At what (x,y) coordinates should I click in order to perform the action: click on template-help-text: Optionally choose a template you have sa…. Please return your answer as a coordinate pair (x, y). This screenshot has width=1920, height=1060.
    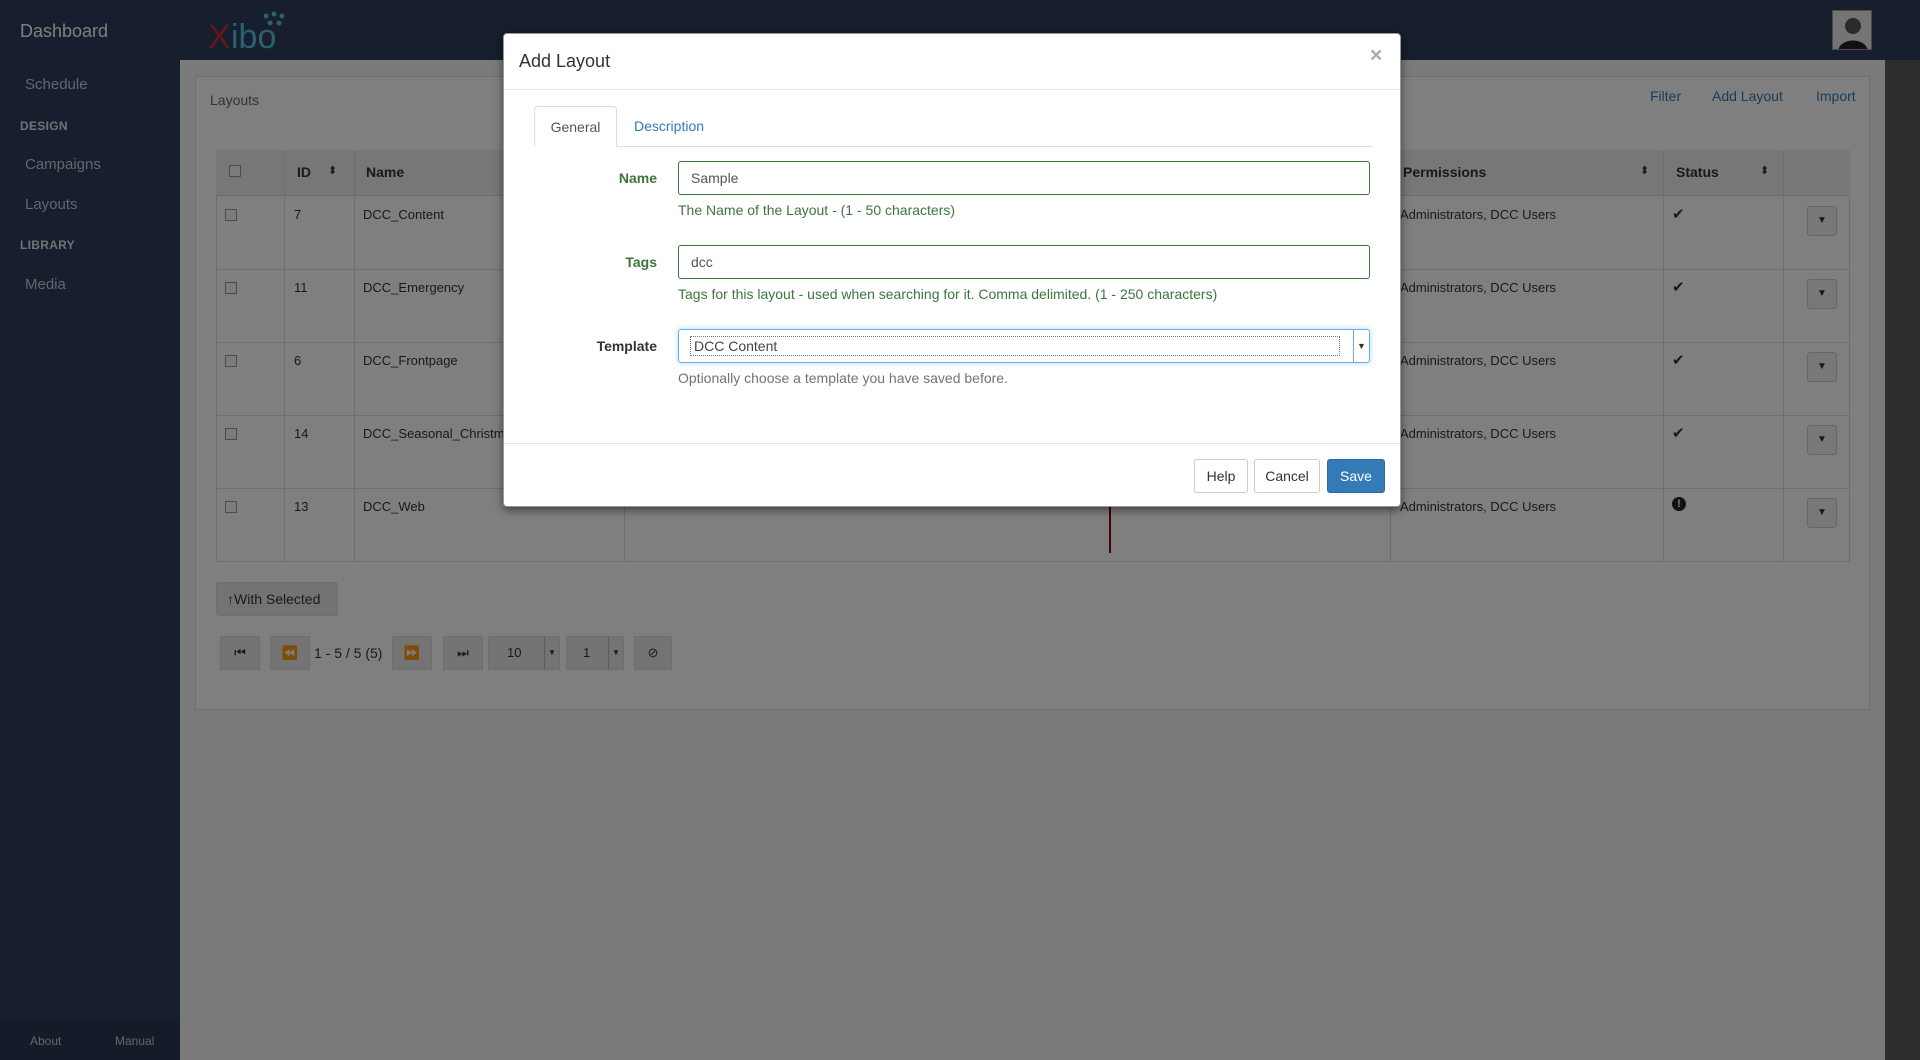
    Looking at the image, I should click on (843, 378).